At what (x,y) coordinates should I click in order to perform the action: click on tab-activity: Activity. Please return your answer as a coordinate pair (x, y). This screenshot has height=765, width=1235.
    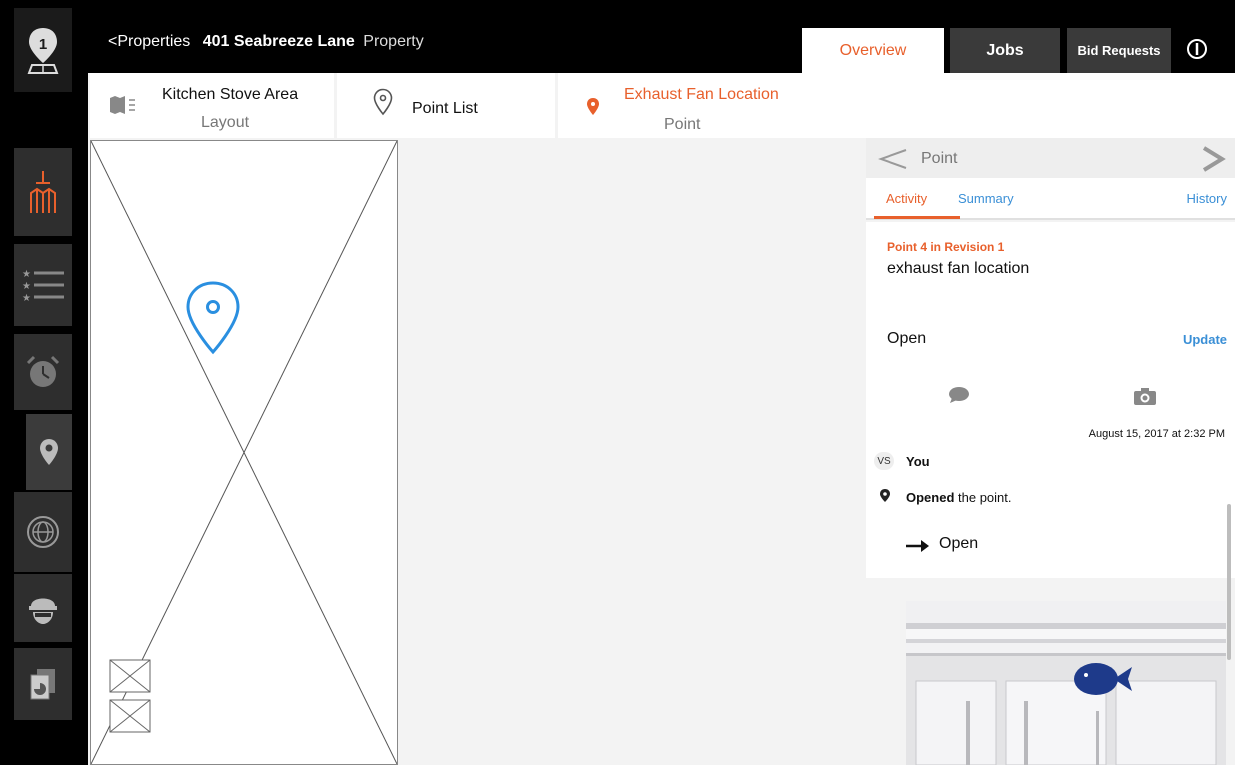
    Looking at the image, I should click on (906, 198).